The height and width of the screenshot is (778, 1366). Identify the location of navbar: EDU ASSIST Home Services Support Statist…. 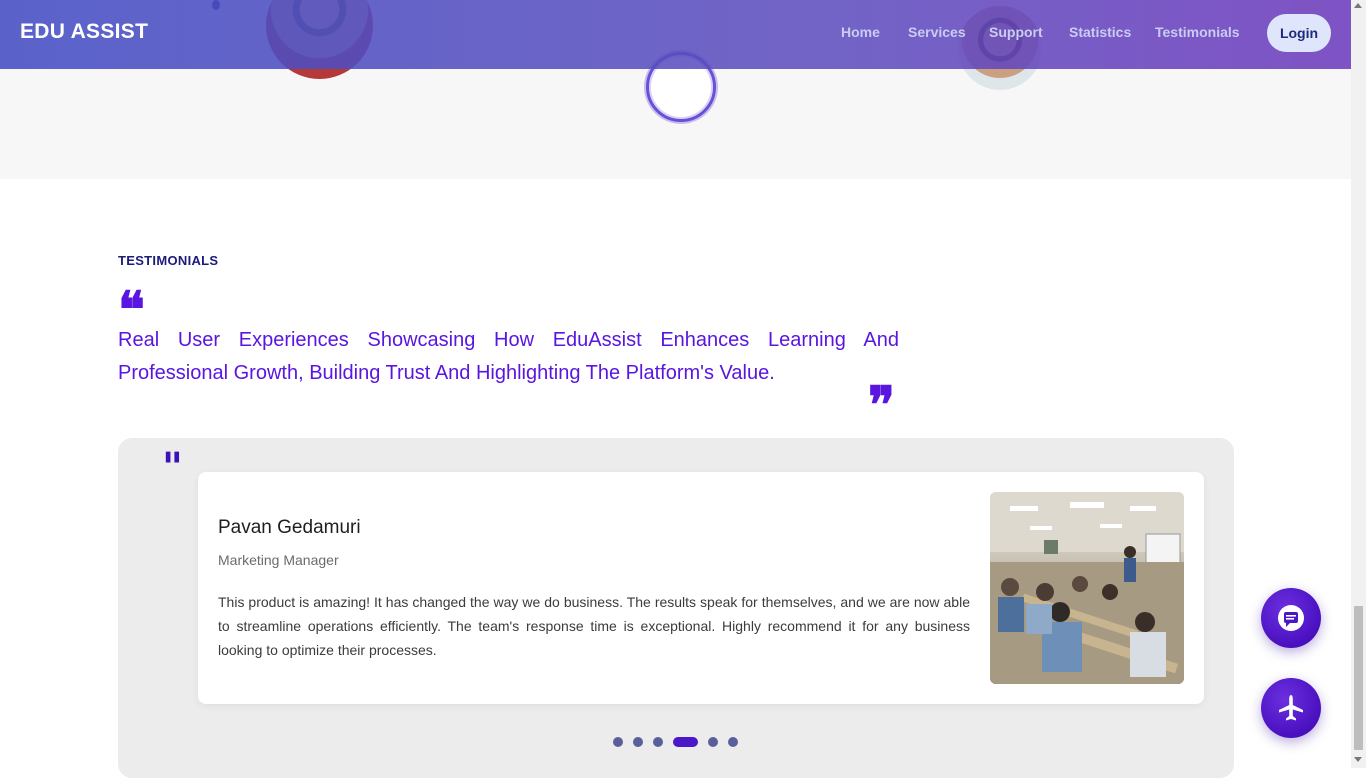
(675, 34).